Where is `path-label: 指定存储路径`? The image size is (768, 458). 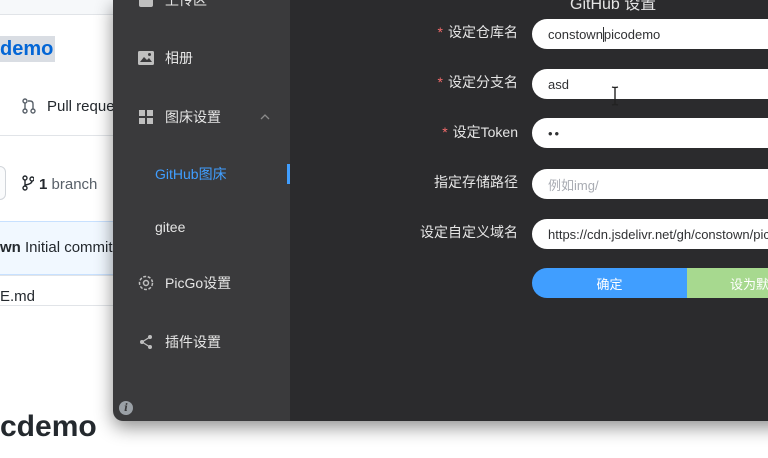
path-label: 指定存储路径 is located at coordinates (418, 182).